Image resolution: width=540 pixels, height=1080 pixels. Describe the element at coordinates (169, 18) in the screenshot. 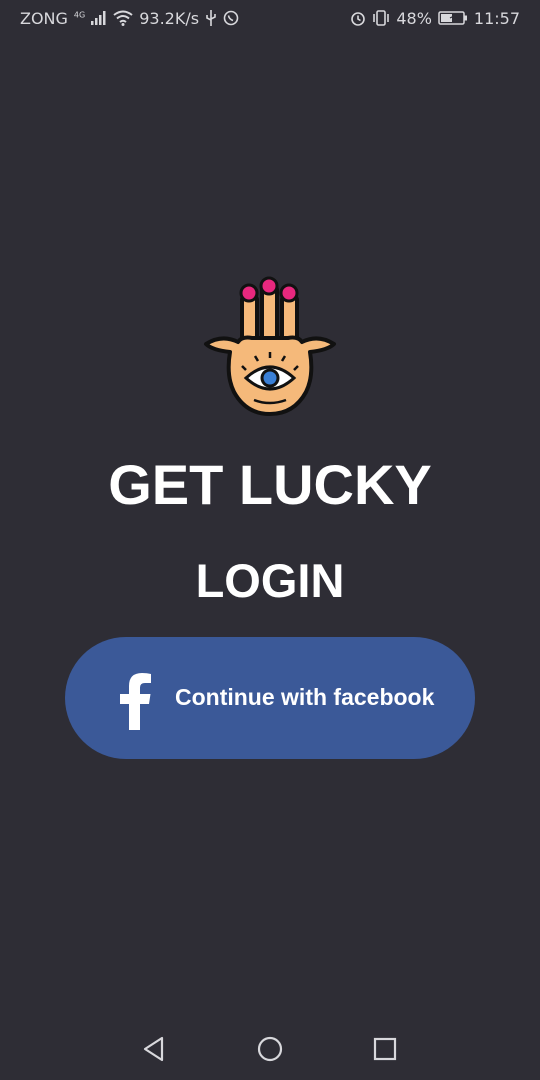

I see `network-speed: 93.2K/s` at that location.